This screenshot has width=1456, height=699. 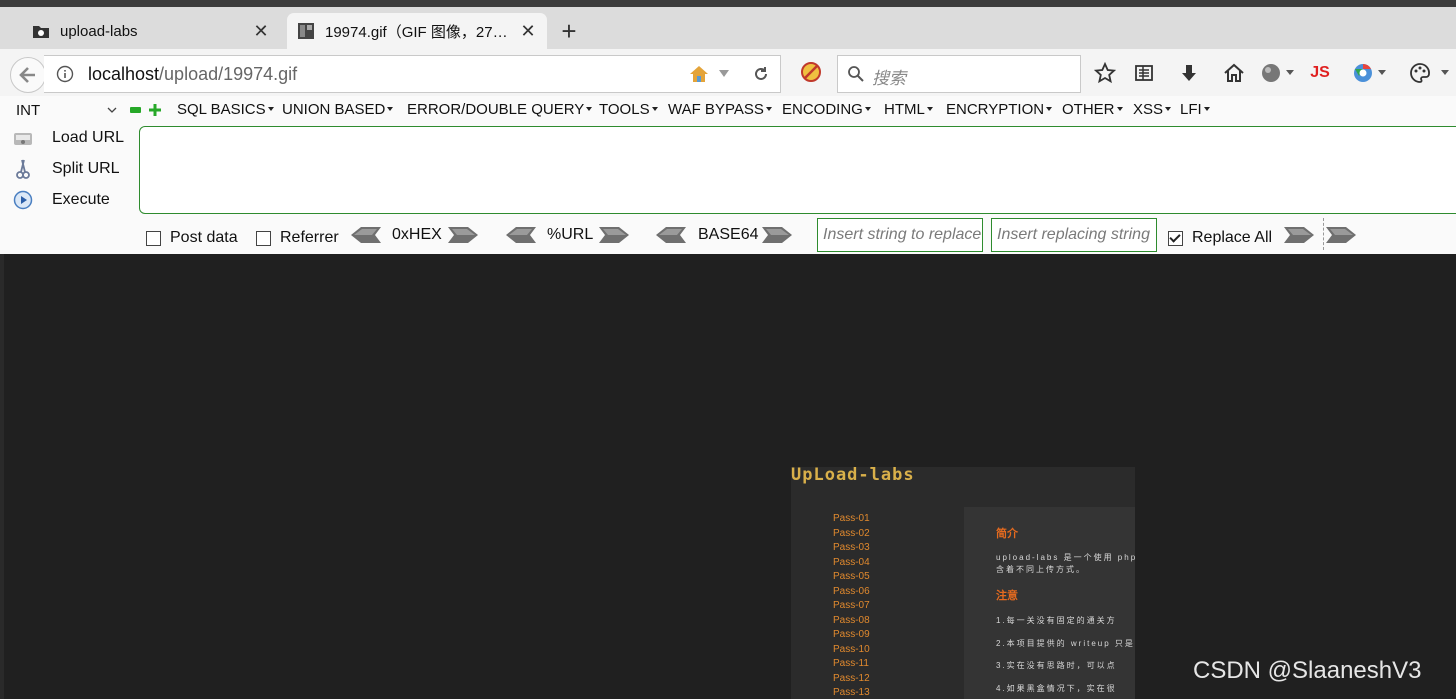 I want to click on load-url-button: Load URL, so click(x=68, y=138).